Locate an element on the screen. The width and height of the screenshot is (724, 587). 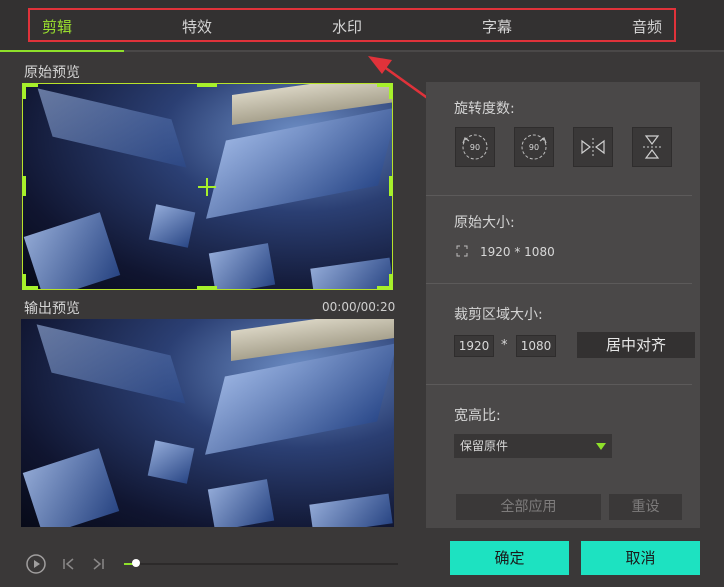
output-preview-label: 输出预览 is located at coordinates (52, 309).